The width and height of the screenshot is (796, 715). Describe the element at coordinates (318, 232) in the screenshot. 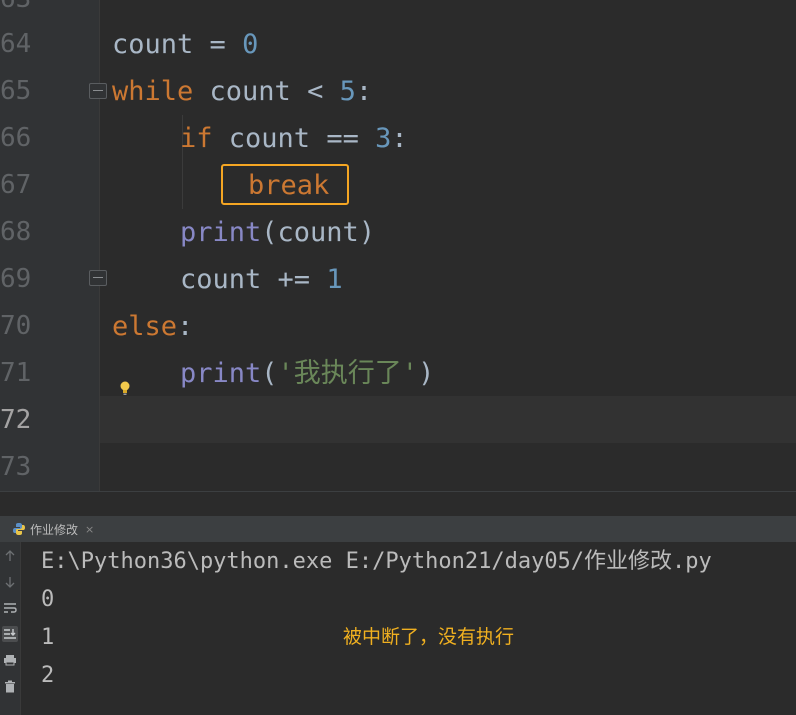

I see `arguments: (count)` at that location.